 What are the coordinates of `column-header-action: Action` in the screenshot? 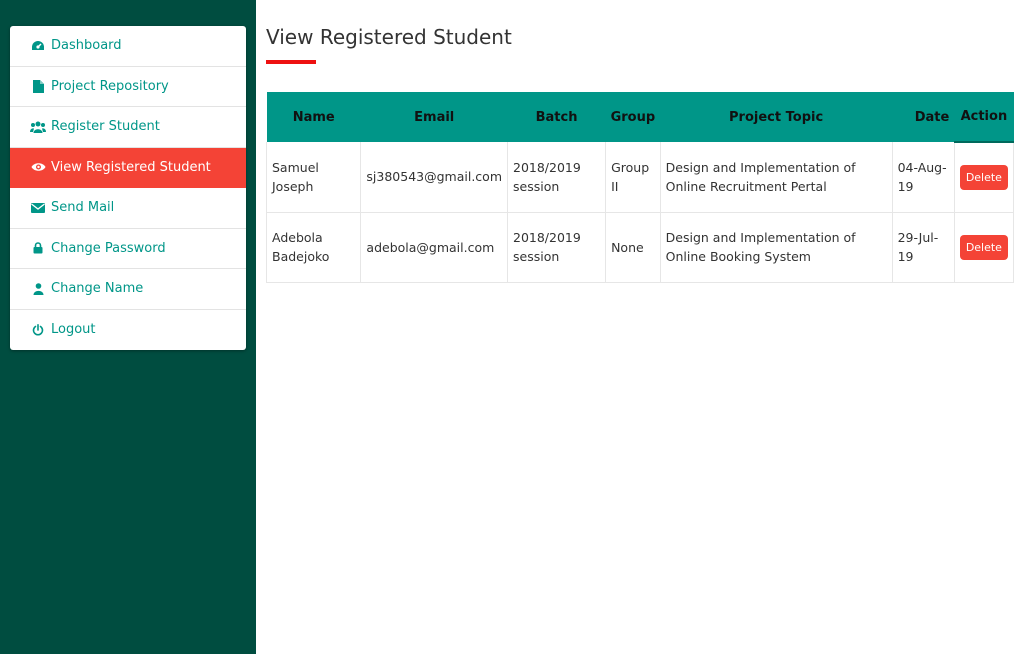 It's located at (984, 117).